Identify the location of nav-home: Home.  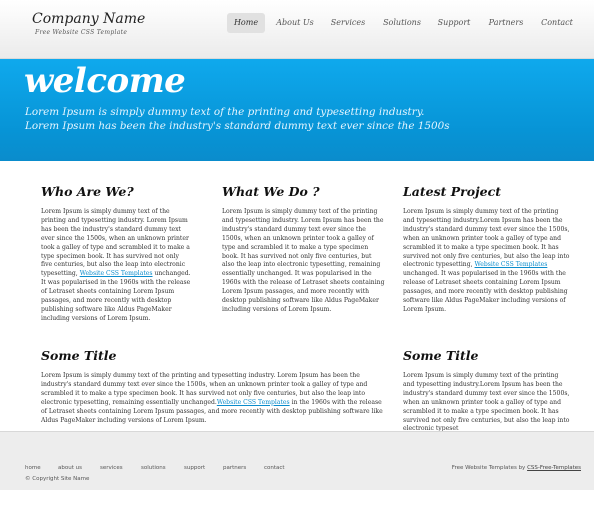
(246, 23).